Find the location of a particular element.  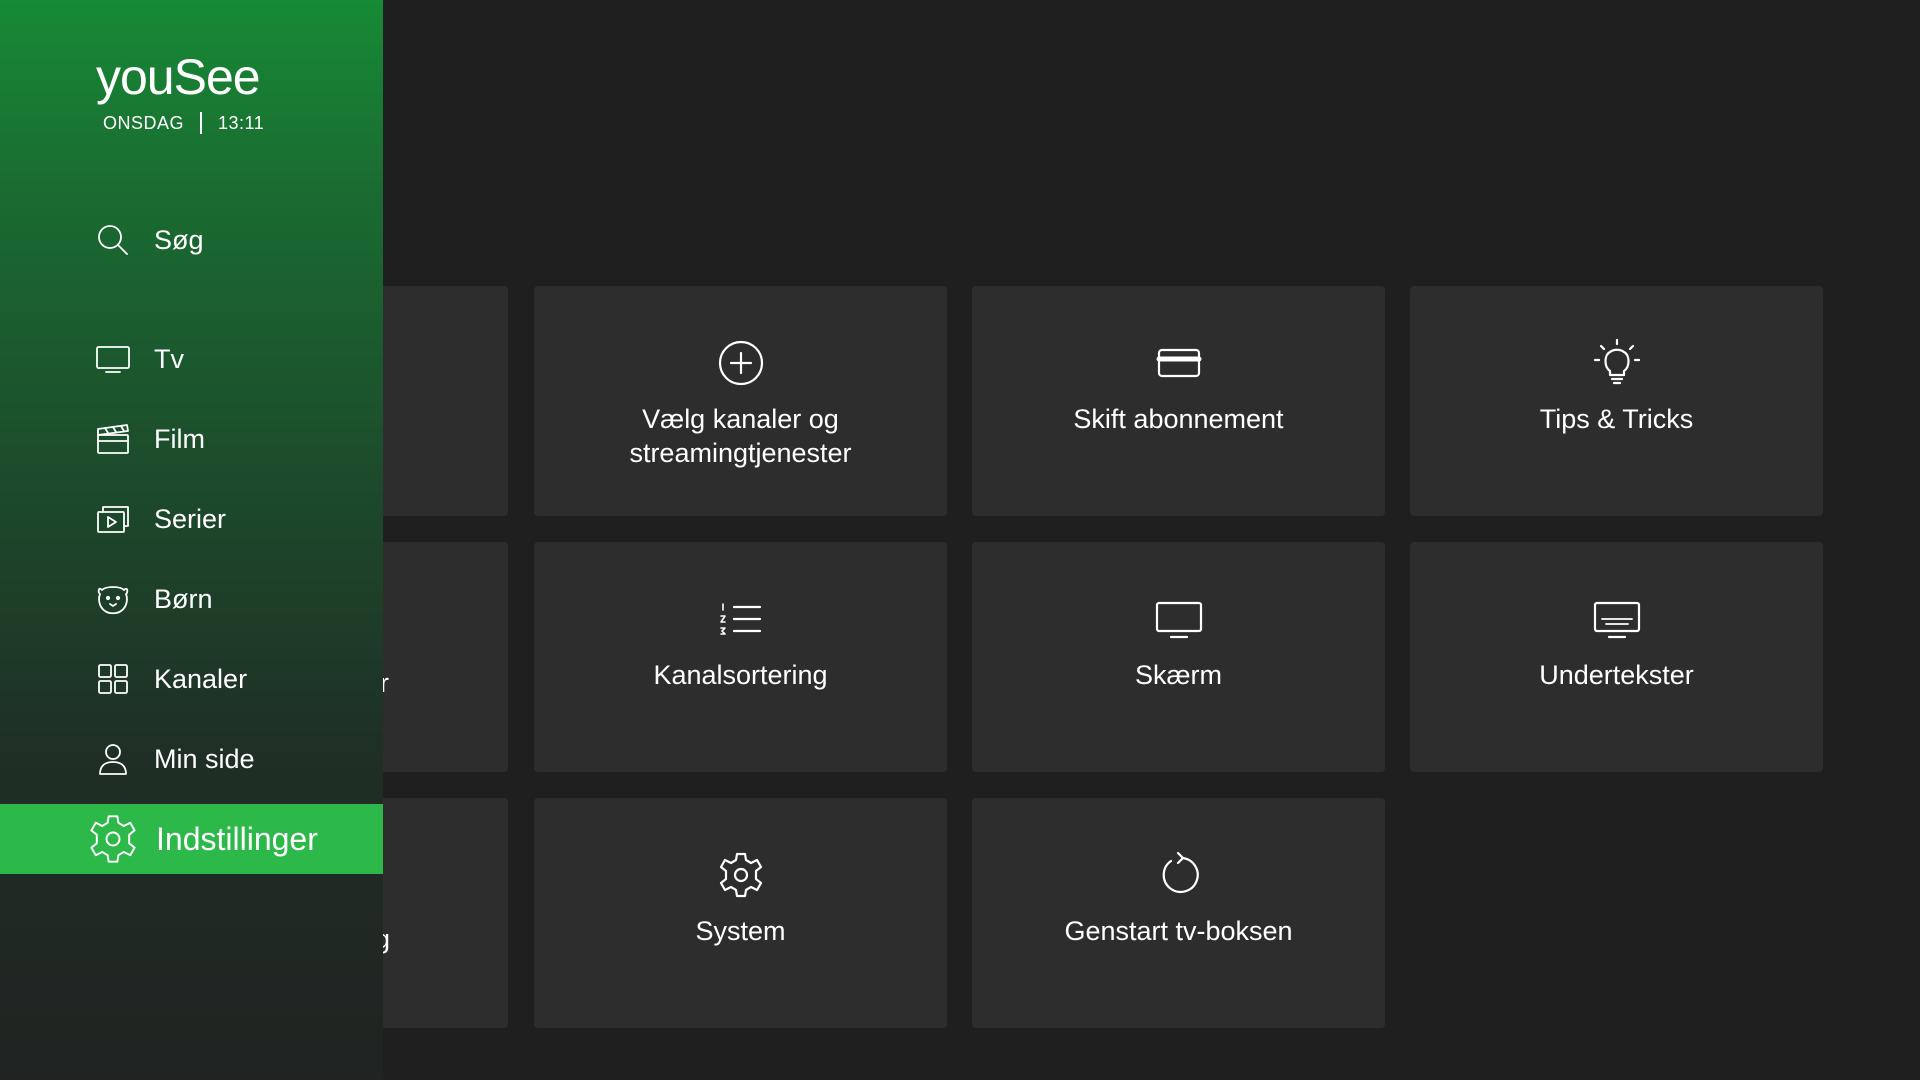

weekday-label: ONSDAG is located at coordinates (144, 122).